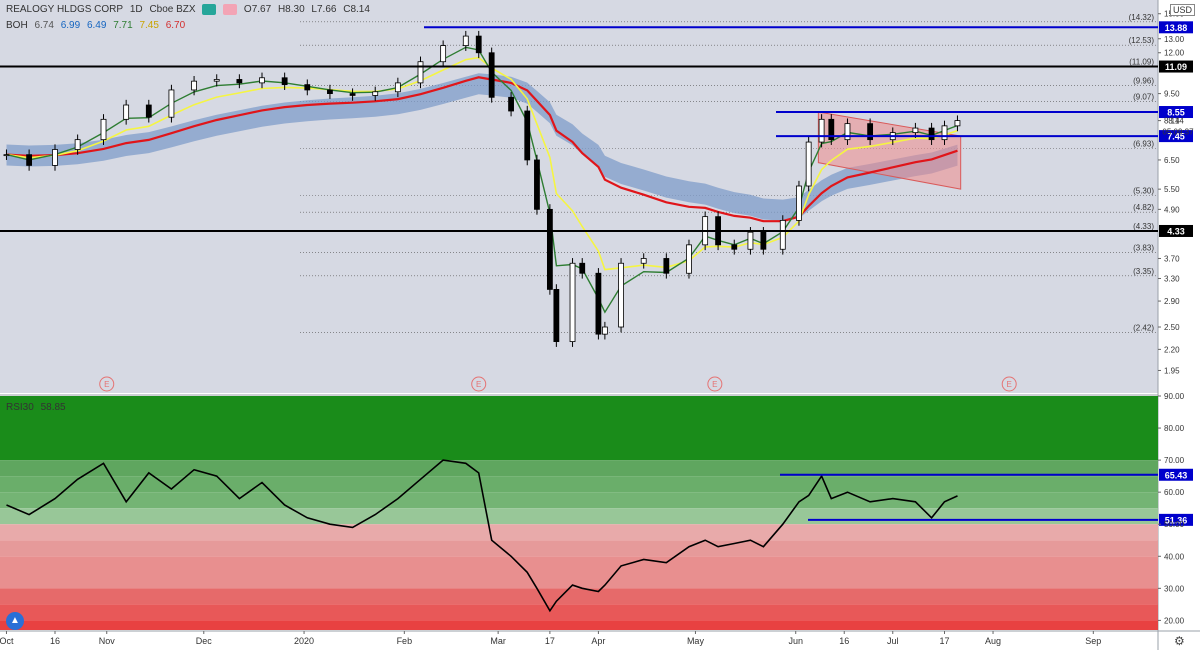 This screenshot has width=1200, height=650. What do you see at coordinates (209, 9) in the screenshot?
I see `visibility-toggle-icon` at bounding box center [209, 9].